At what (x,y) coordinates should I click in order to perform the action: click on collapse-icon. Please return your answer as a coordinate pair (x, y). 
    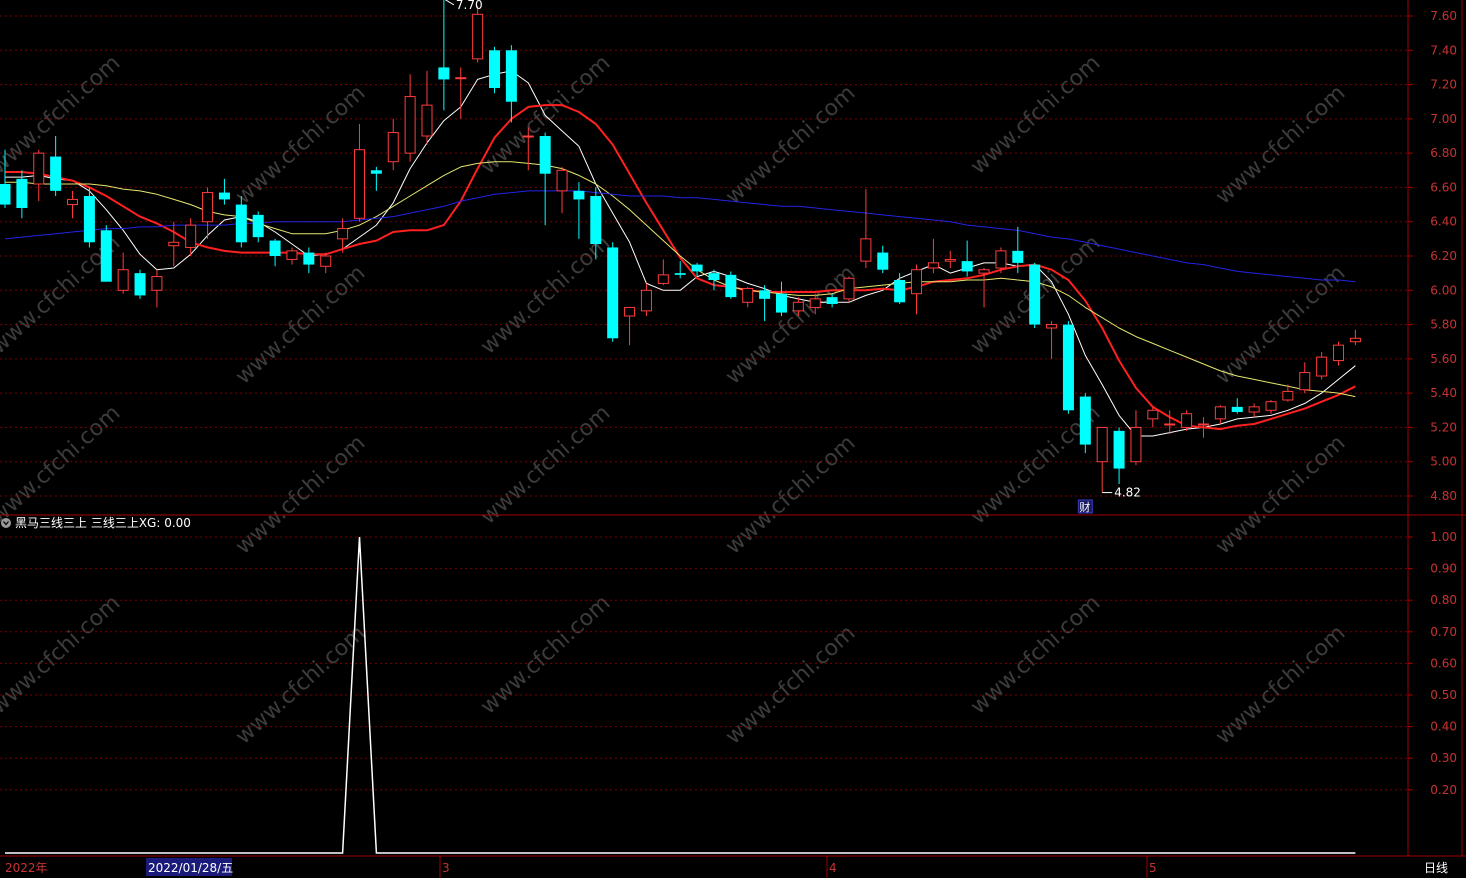
    Looking at the image, I should click on (6, 523).